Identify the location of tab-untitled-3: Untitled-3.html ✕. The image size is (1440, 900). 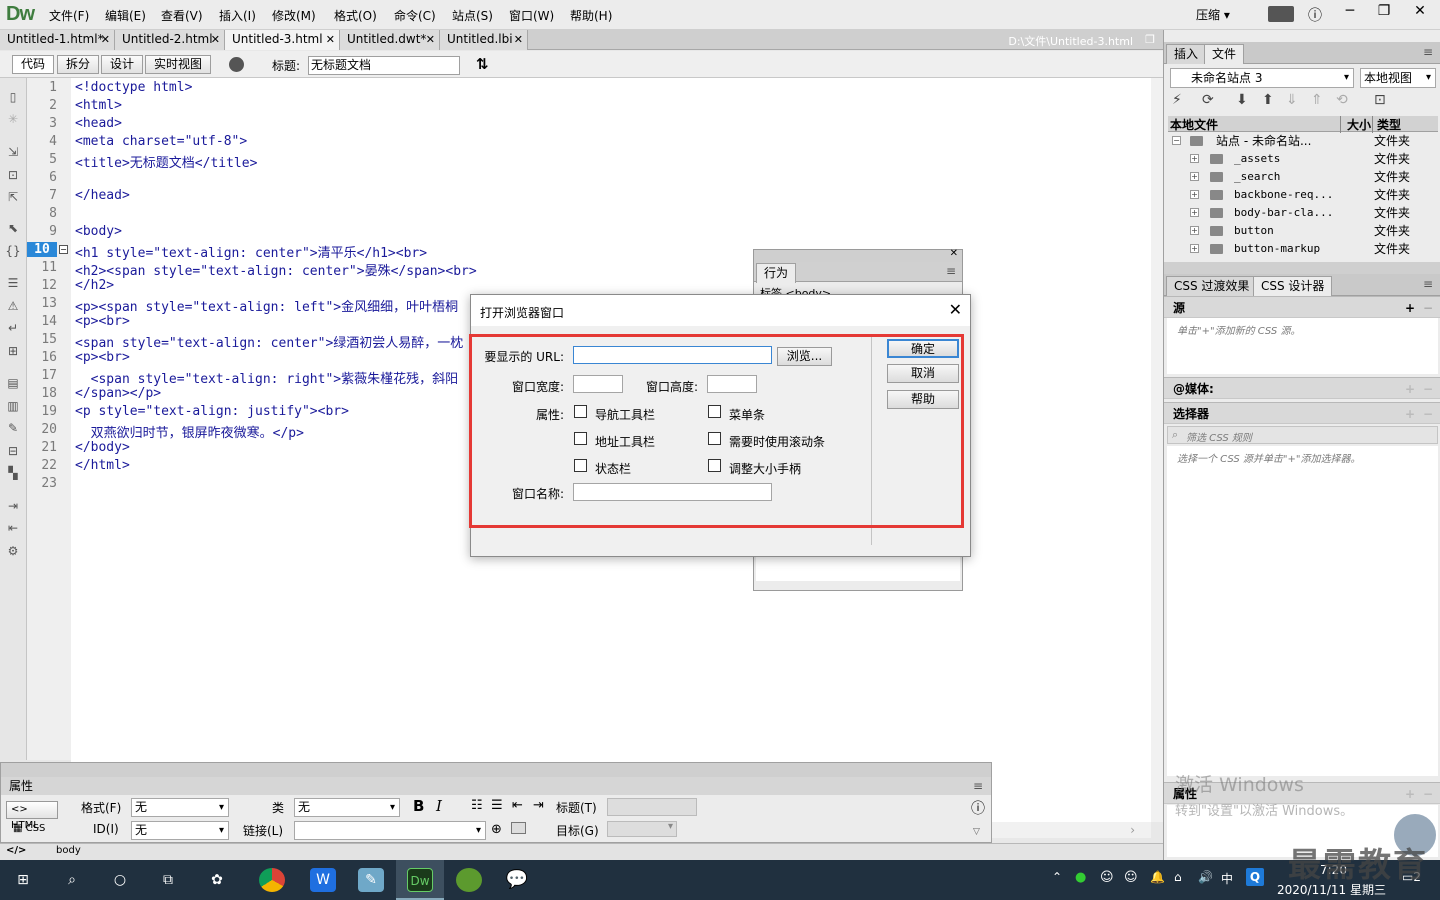
(282, 40).